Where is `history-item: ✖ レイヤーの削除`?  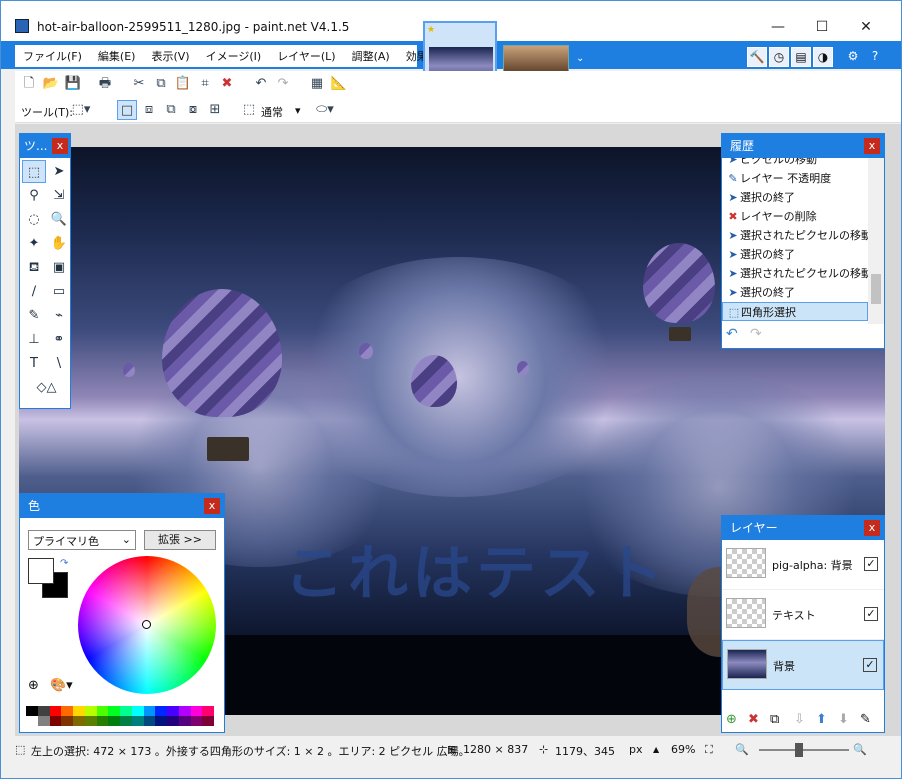 history-item: ✖ レイヤーの削除 is located at coordinates (795, 216).